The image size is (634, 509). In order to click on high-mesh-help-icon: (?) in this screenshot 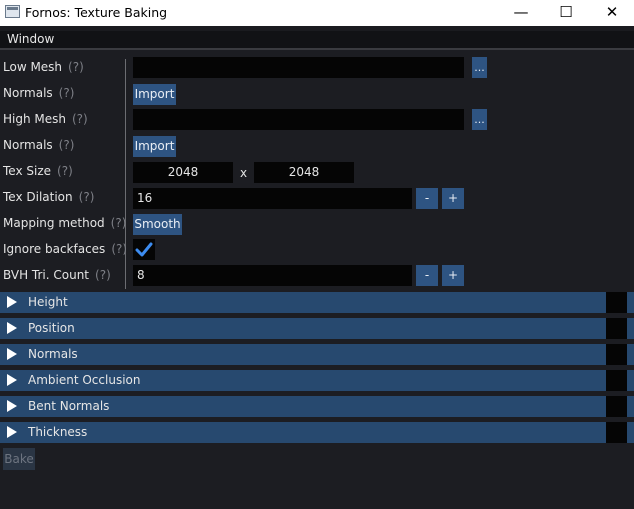, I will do `click(80, 119)`.